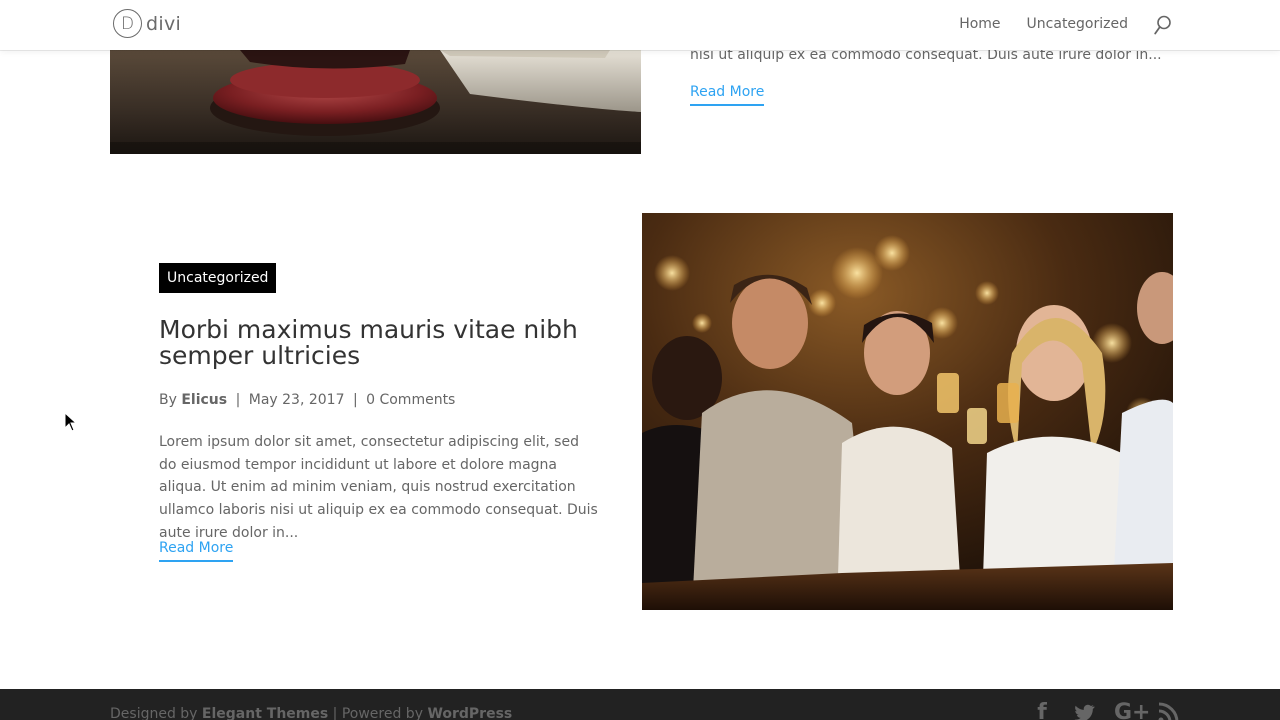 The image size is (1280, 720). I want to click on facebook-icon: f, so click(1042, 710).